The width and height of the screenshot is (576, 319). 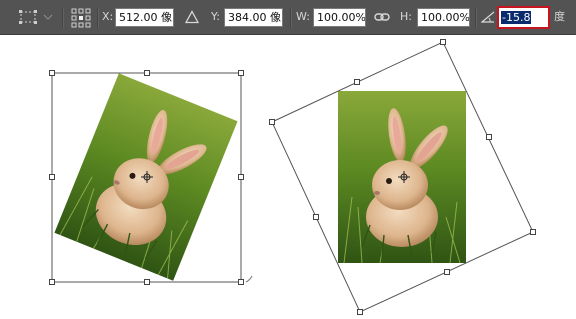 What do you see at coordinates (516, 17) in the screenshot?
I see `rotation-angle-value: -15.8` at bounding box center [516, 17].